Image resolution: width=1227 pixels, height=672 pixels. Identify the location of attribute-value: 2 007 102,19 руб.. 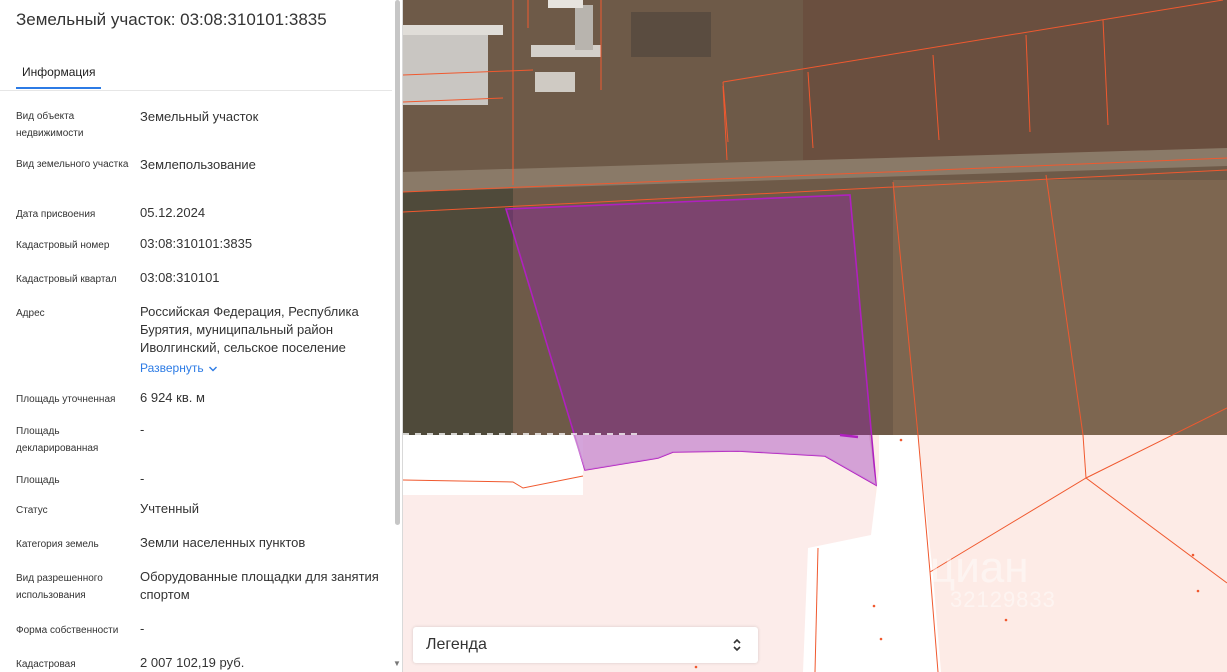
(192, 662).